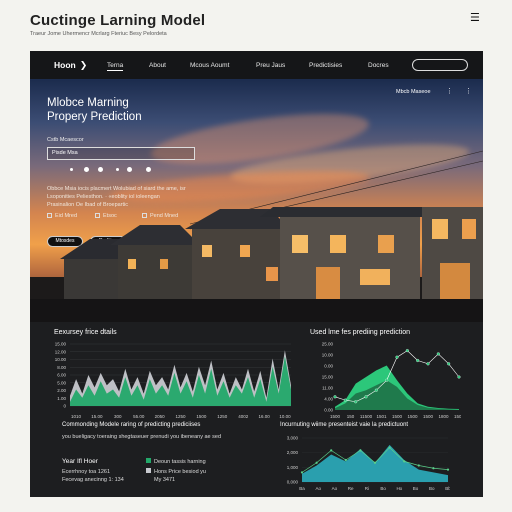  I want to click on hero-title-line2: Propery Prediction, so click(94, 117).